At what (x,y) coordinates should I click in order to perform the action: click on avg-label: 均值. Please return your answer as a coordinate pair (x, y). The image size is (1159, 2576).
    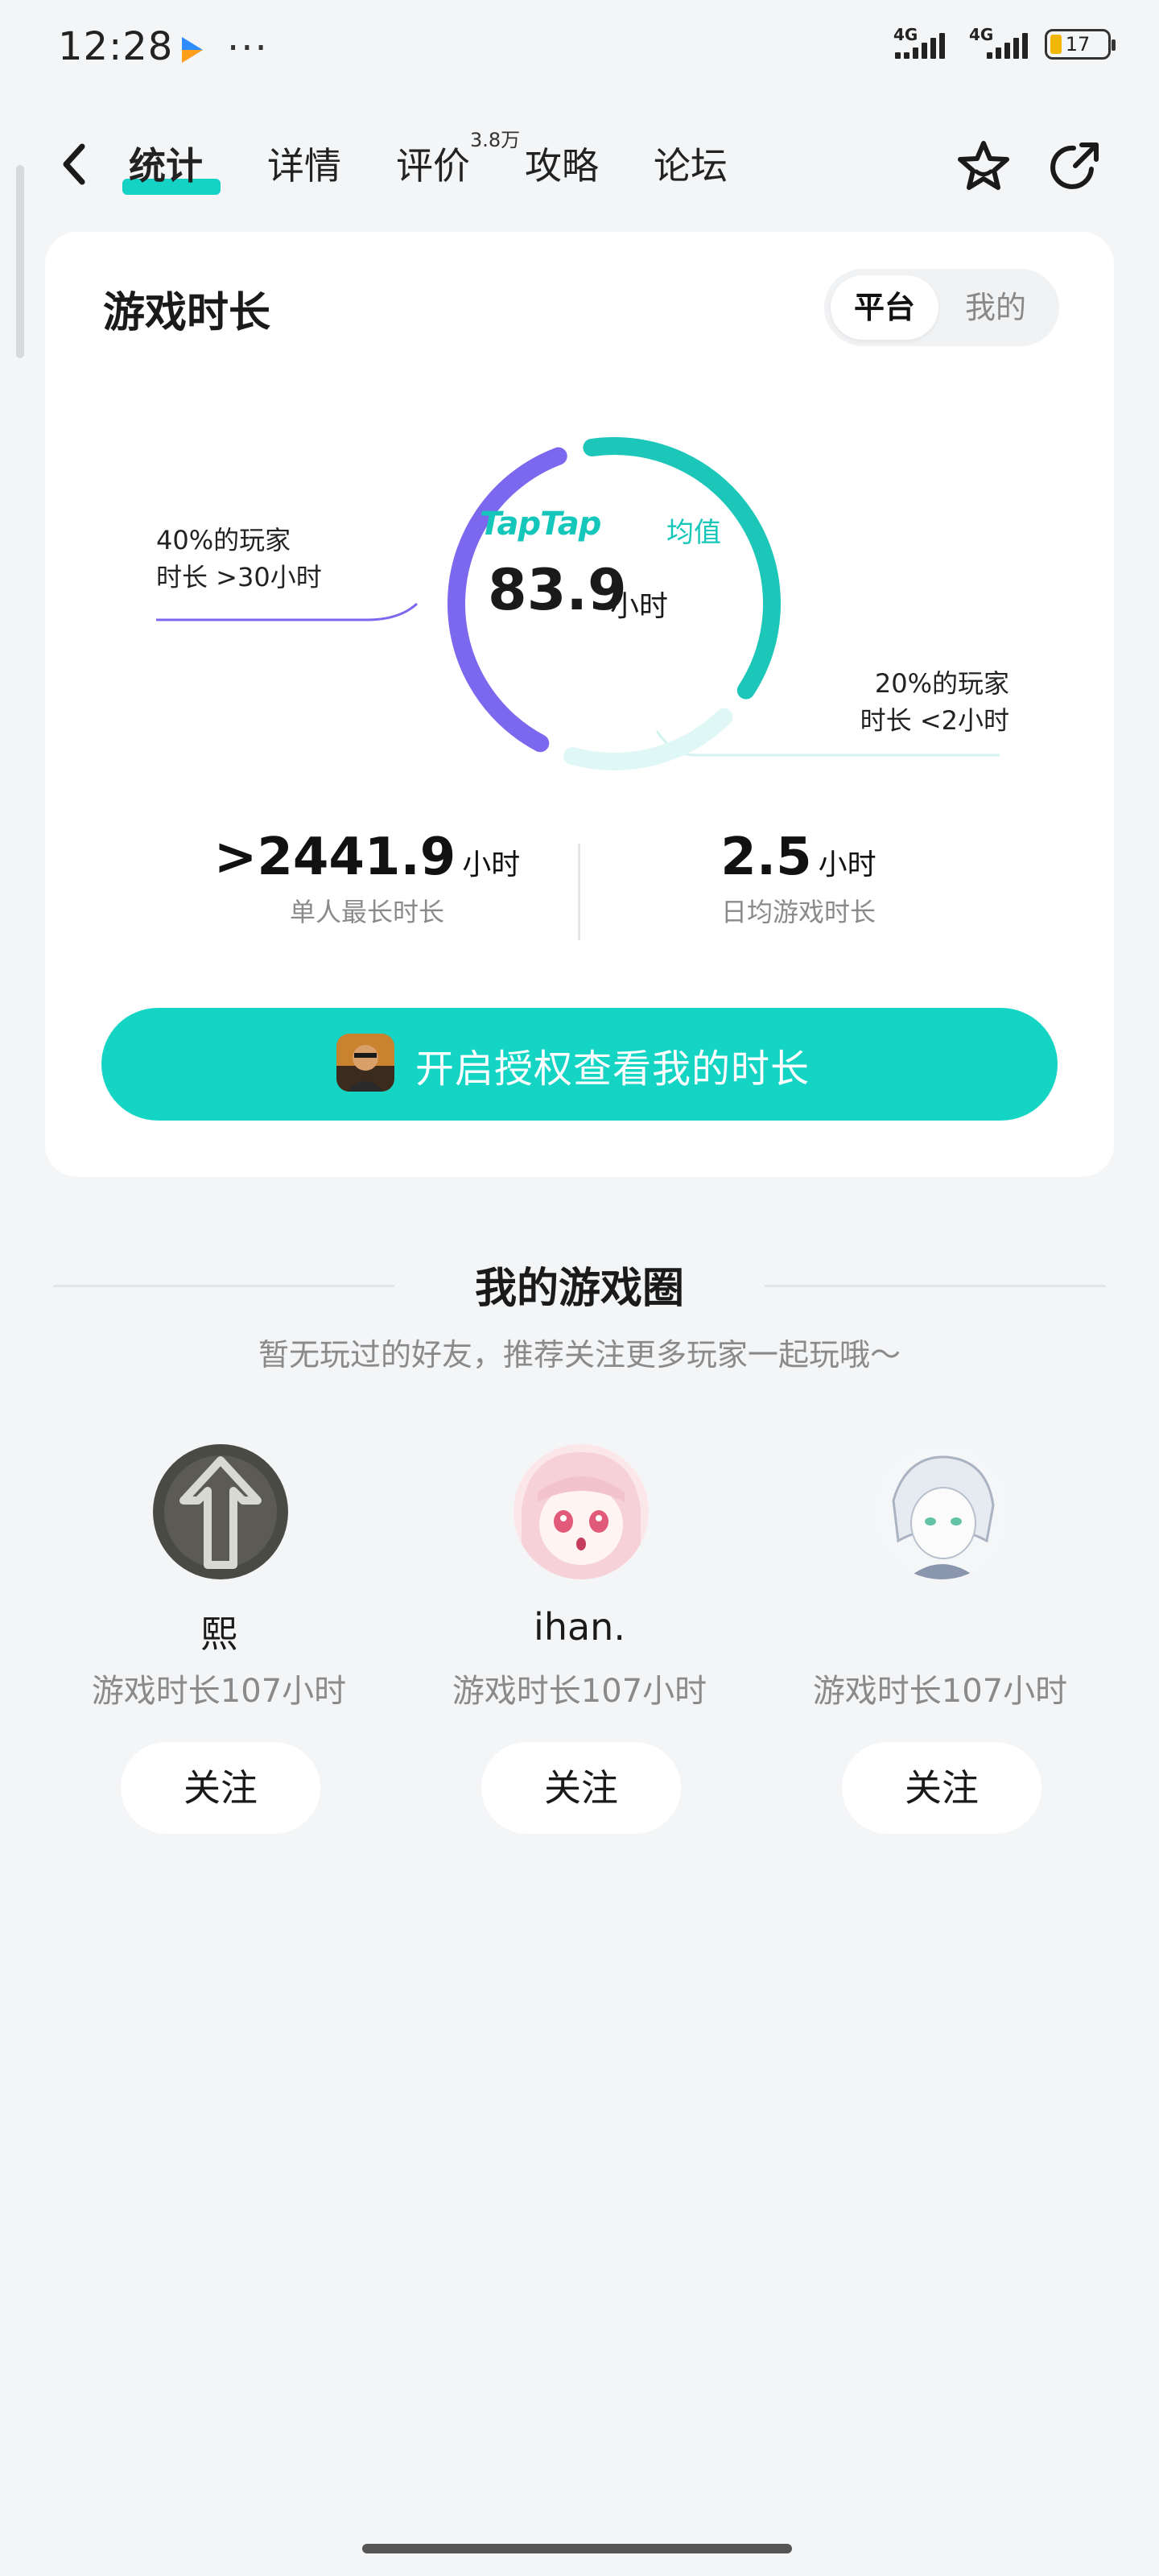
    Looking at the image, I should click on (693, 533).